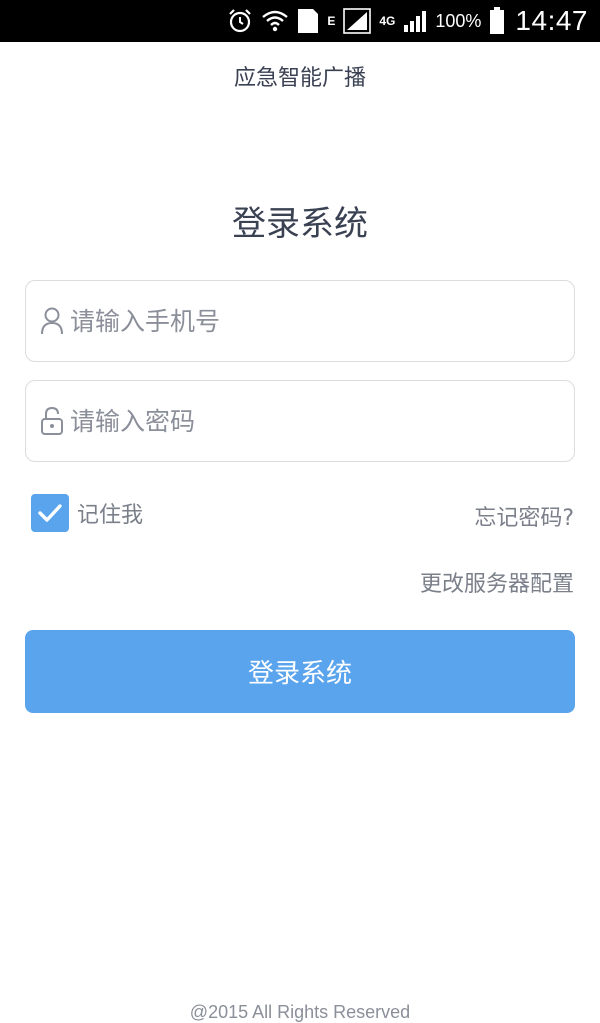  I want to click on clock: 14:47, so click(551, 20).